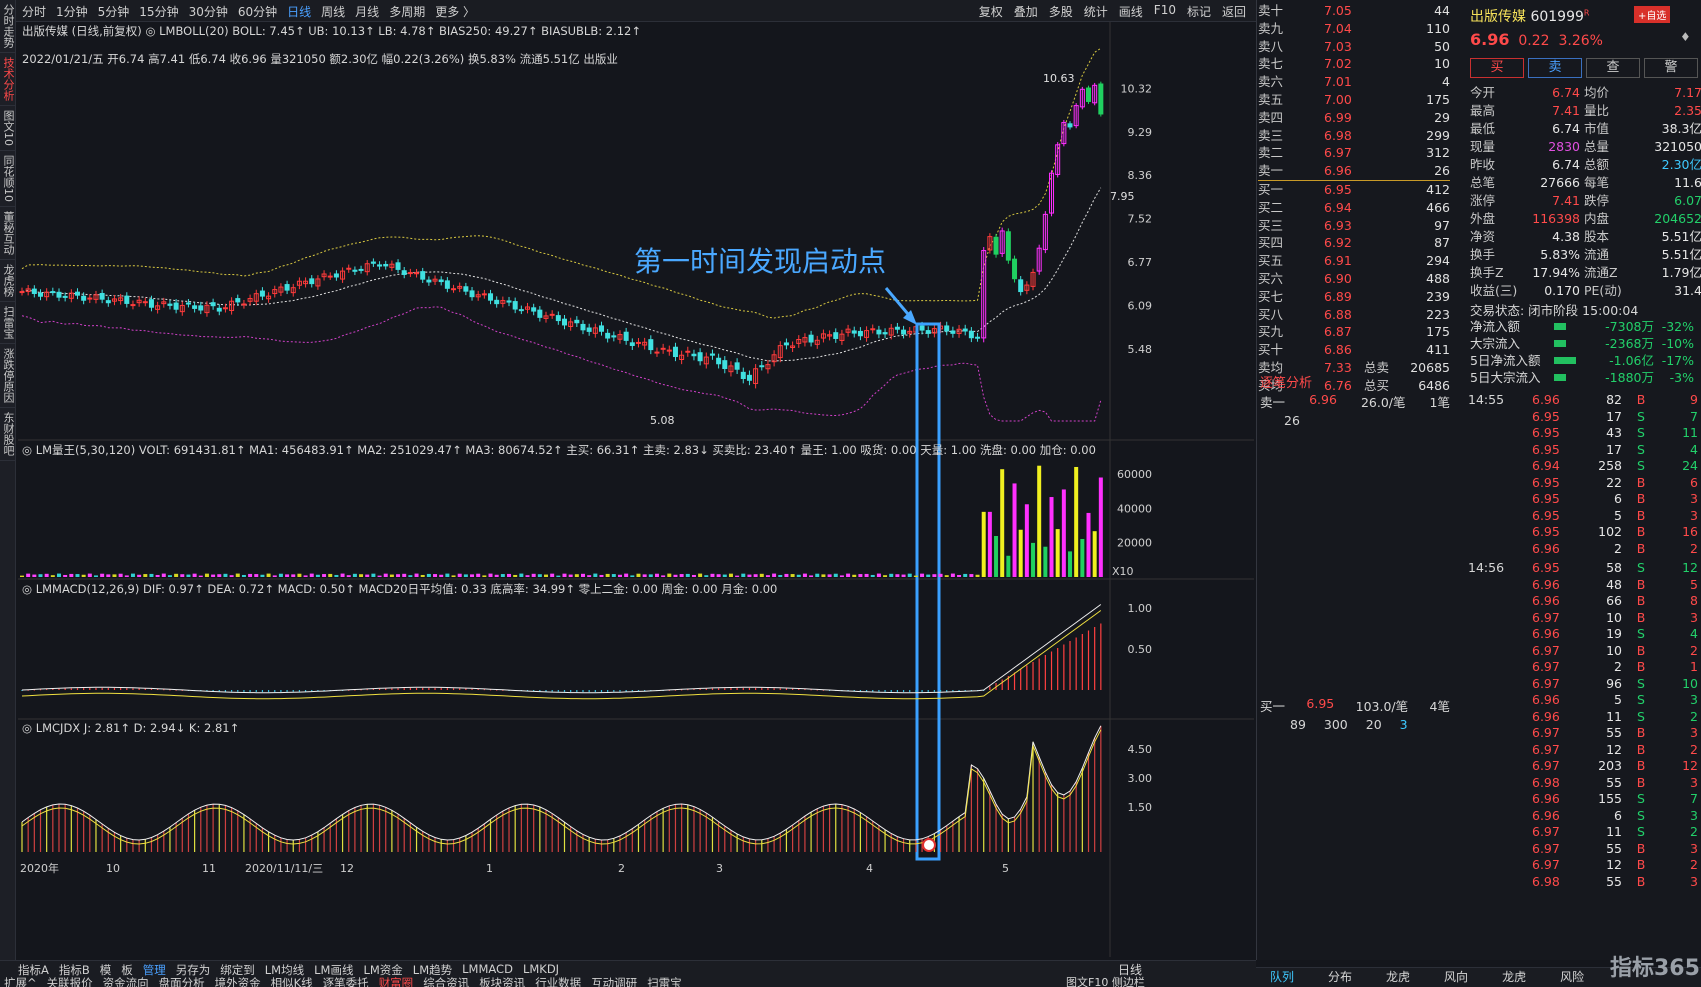  I want to click on right-tab-4: 龙虎, so click(1514, 977).